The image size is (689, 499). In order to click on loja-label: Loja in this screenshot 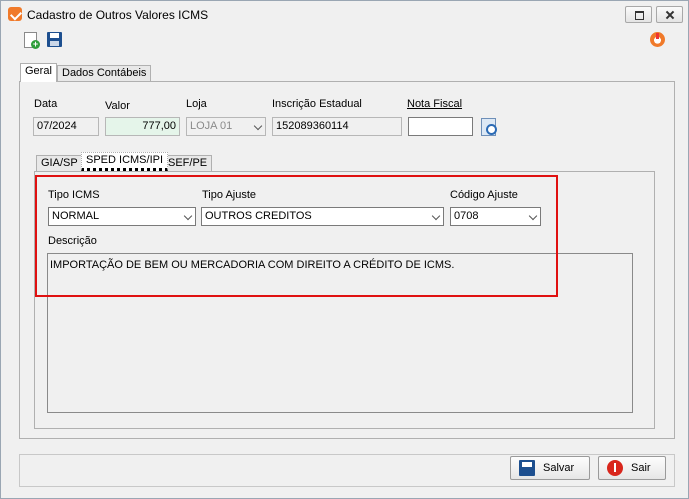, I will do `click(196, 104)`.